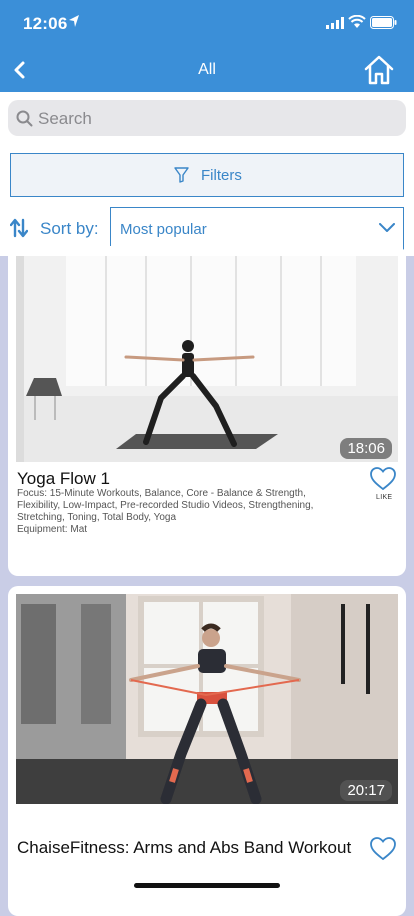 The height and width of the screenshot is (916, 414). I want to click on workout-title: ChaiseFitness: Arms and Abs Band Workout, so click(184, 847).